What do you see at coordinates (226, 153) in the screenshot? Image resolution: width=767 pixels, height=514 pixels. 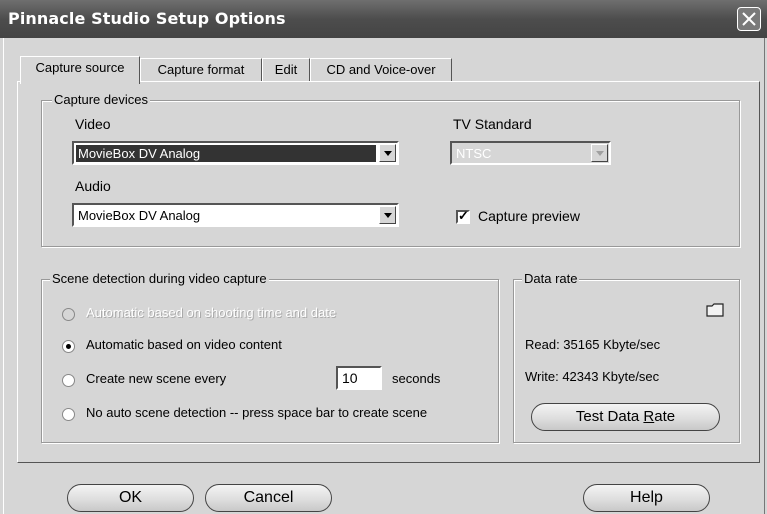 I see `video-device-value: MovieBox DV Analog` at bounding box center [226, 153].